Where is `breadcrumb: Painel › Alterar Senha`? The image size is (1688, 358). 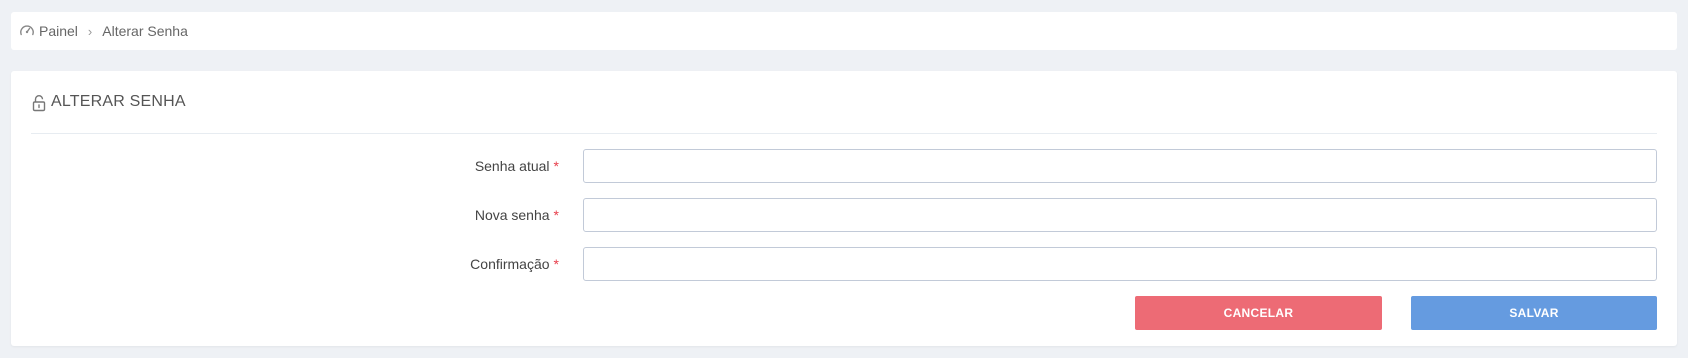
breadcrumb: Painel › Alterar Senha is located at coordinates (844, 31).